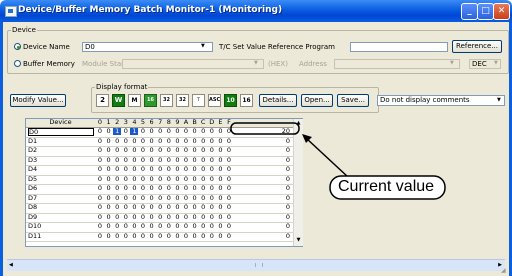 This screenshot has height=276, width=512. I want to click on minimize-button: _, so click(469, 11).